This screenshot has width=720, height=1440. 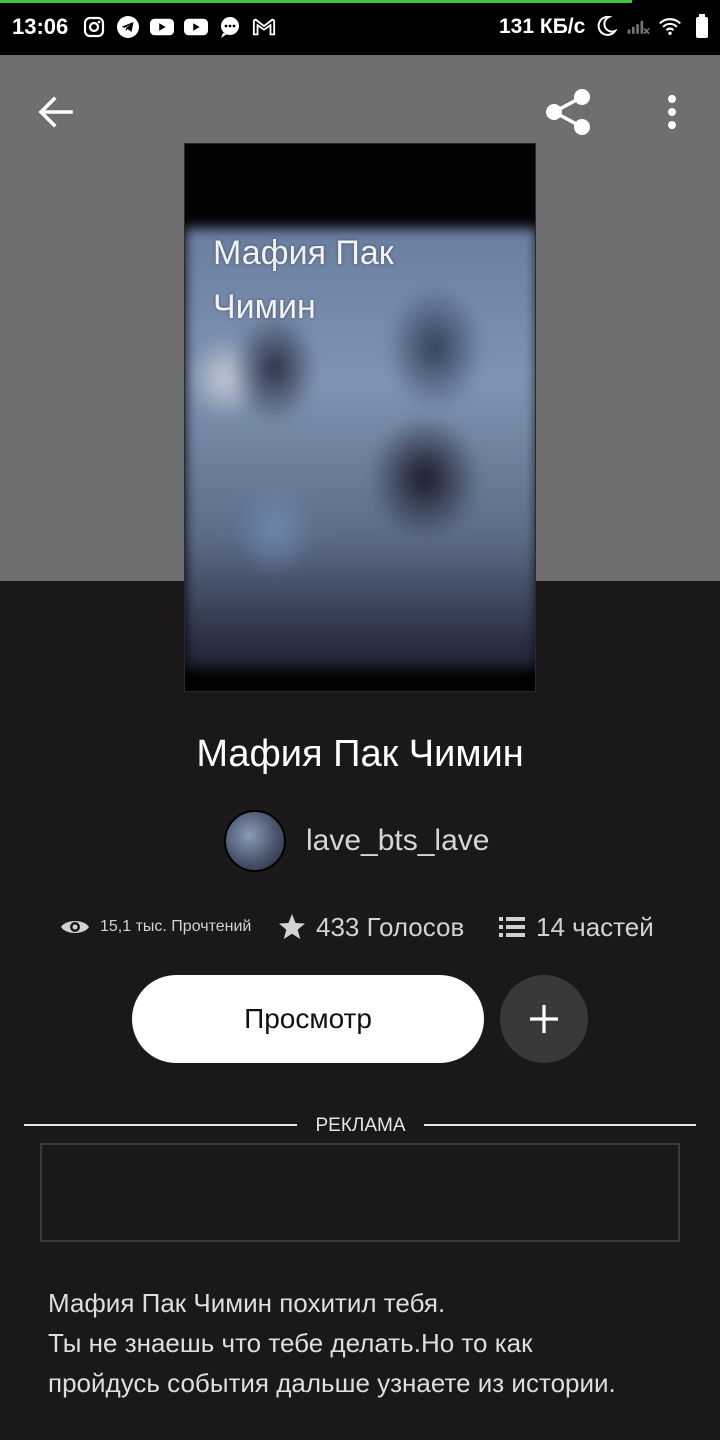 I want to click on ad-label: РЕКЛАМА, so click(x=360, y=1125).